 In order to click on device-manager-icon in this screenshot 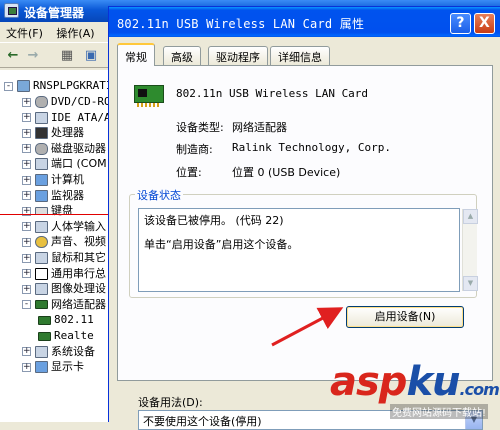, I will do `click(11, 10)`.